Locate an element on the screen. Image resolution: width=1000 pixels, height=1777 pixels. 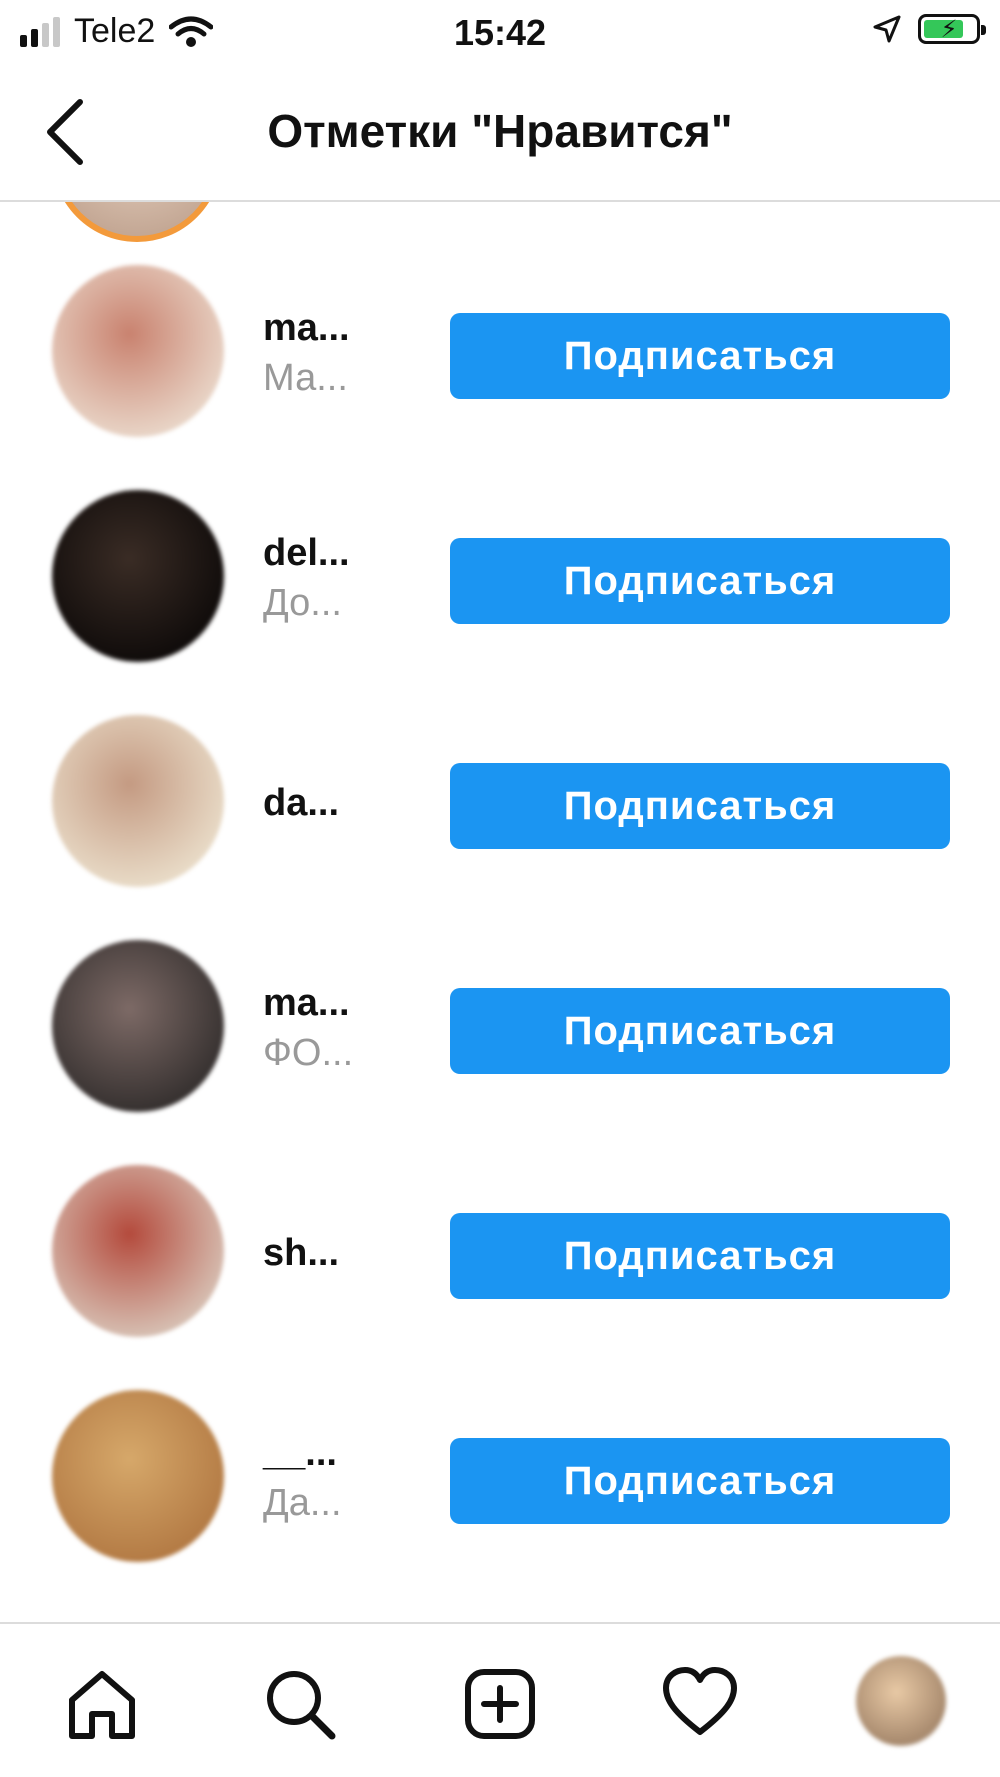
home-icon is located at coordinates (102, 1704).